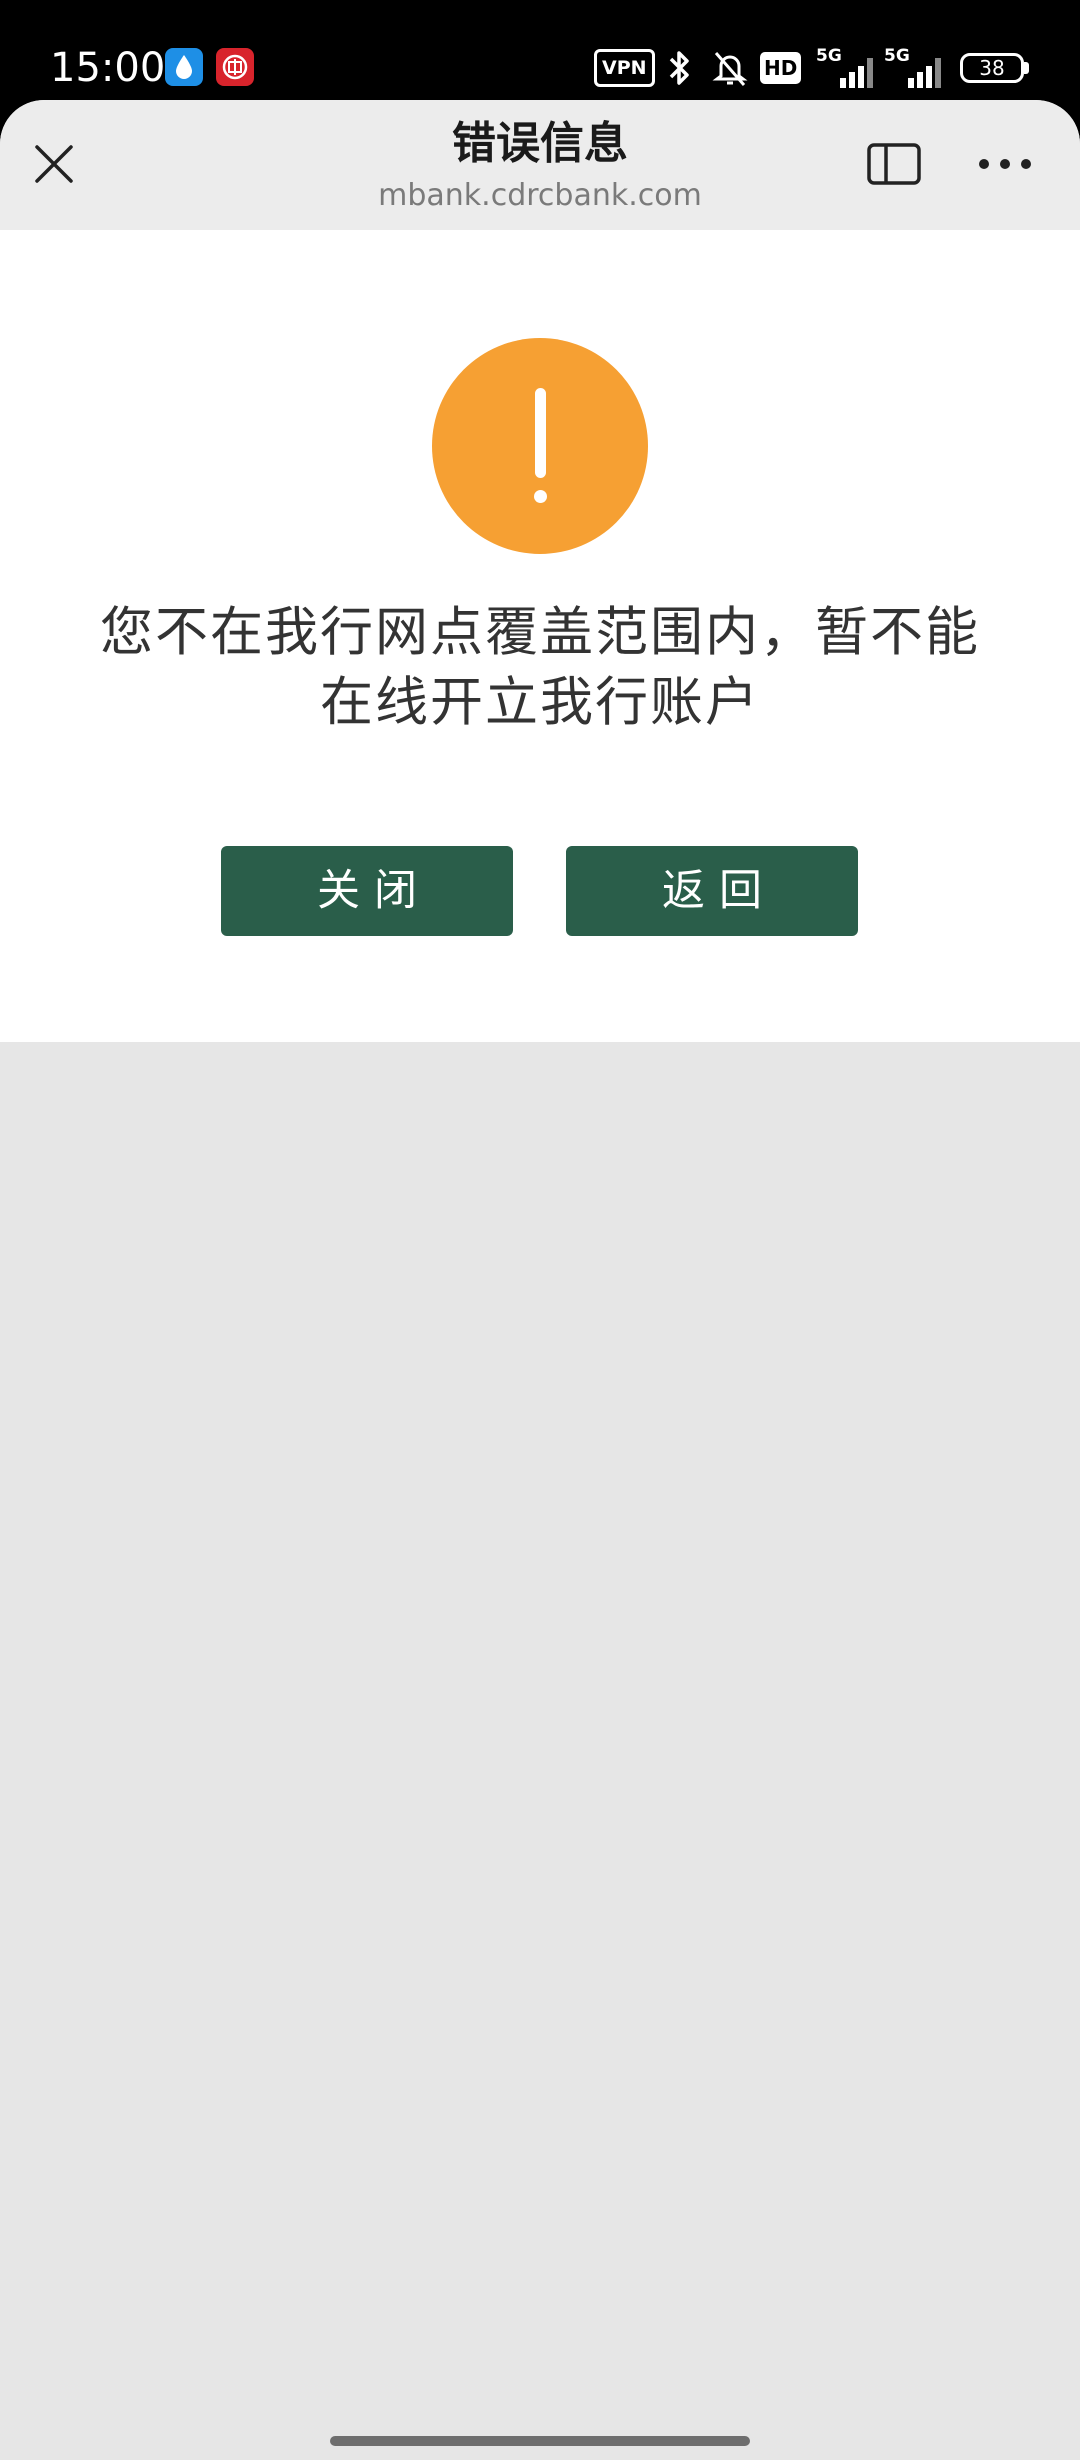 The width and height of the screenshot is (1080, 2460). What do you see at coordinates (847, 68) in the screenshot?
I see `signal-1-icon: 5G` at bounding box center [847, 68].